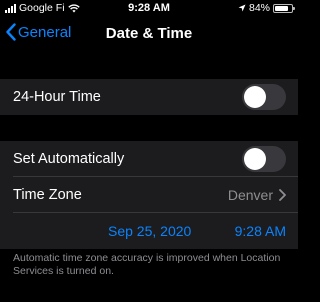 This screenshot has width=320, height=302. Describe the element at coordinates (259, 8) in the screenshot. I see `battery-percent: 84%` at that location.